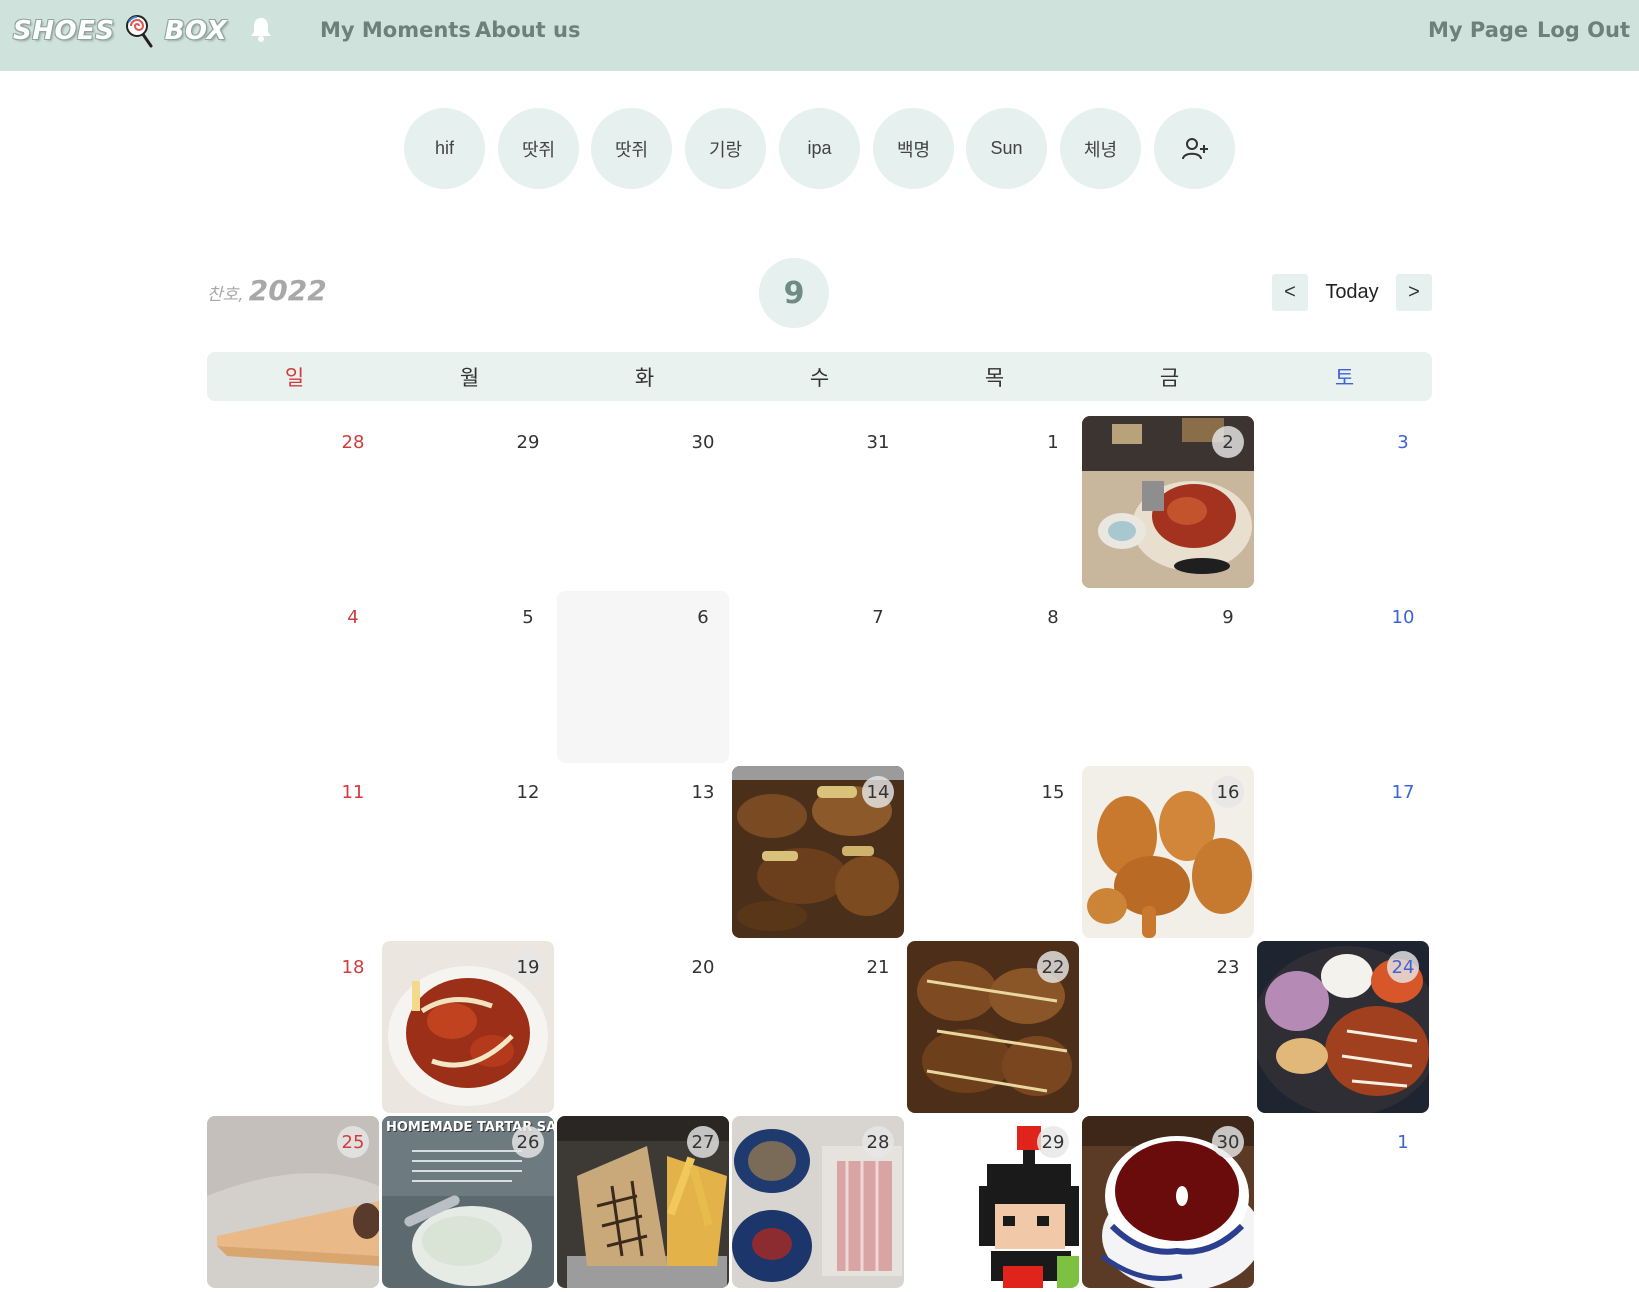 The width and height of the screenshot is (1639, 1292). Describe the element at coordinates (468, 677) in the screenshot. I see `calendar-day: 5` at that location.